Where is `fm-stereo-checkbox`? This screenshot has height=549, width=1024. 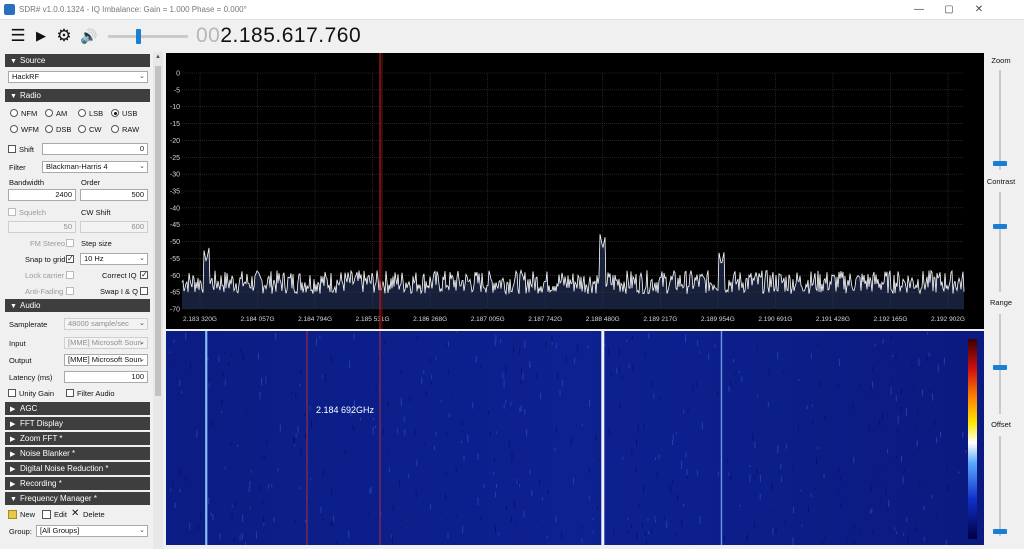 fm-stereo-checkbox is located at coordinates (70, 243).